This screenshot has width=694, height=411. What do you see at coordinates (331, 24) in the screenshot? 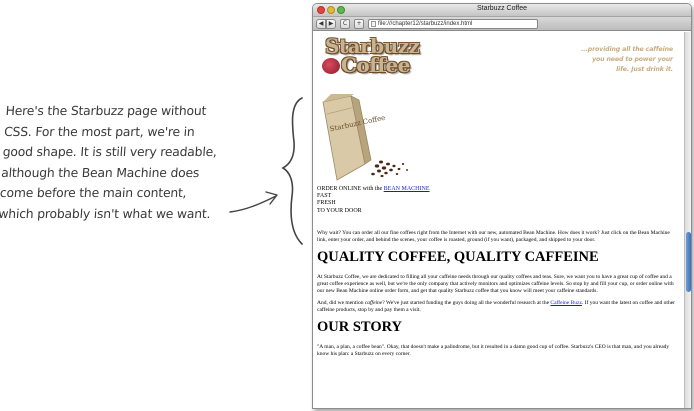
I see `forward-button: ▶` at bounding box center [331, 24].